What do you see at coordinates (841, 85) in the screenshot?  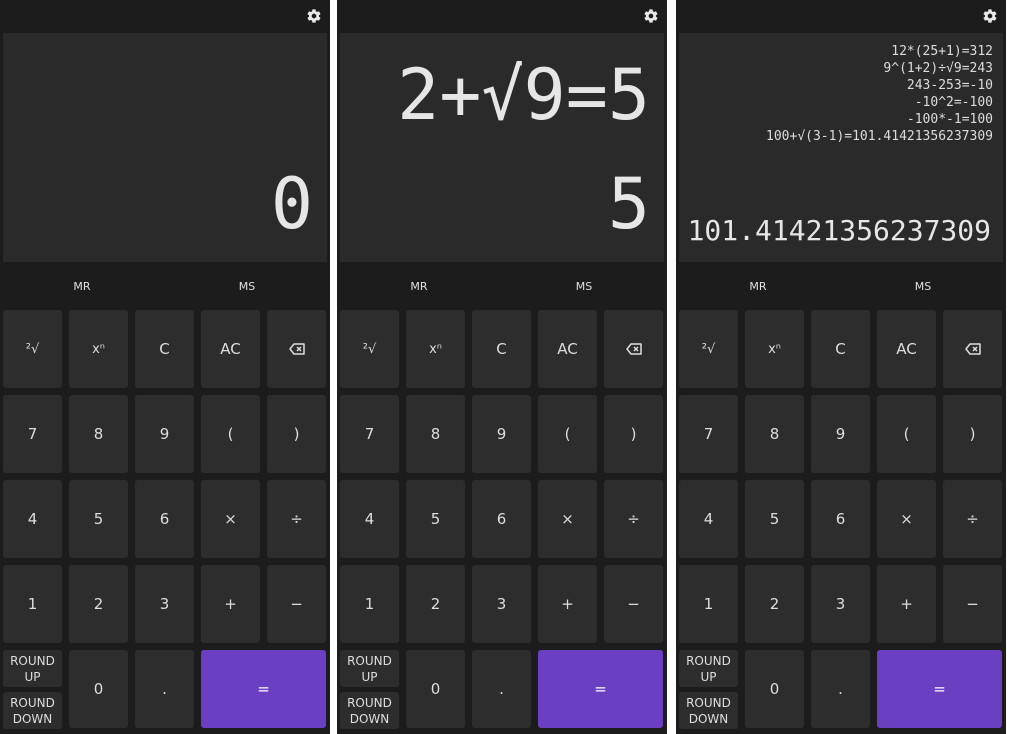 I see `history-entry: 243-253=-10` at bounding box center [841, 85].